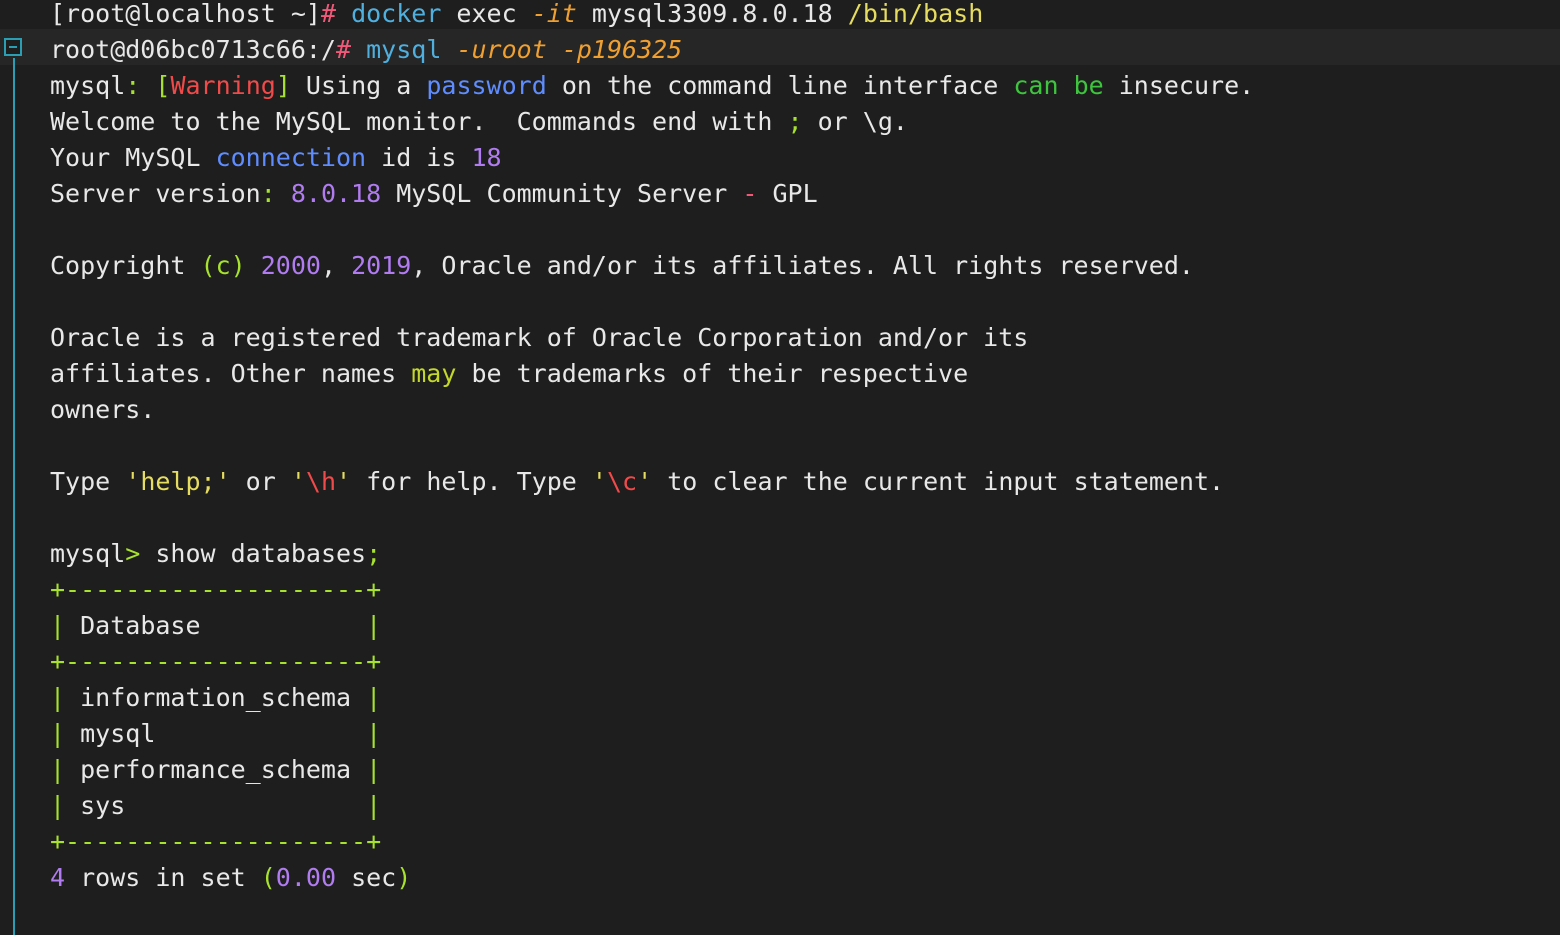 The width and height of the screenshot is (1560, 935). What do you see at coordinates (223, 85) in the screenshot?
I see `terminal-text-segment: Warning` at bounding box center [223, 85].